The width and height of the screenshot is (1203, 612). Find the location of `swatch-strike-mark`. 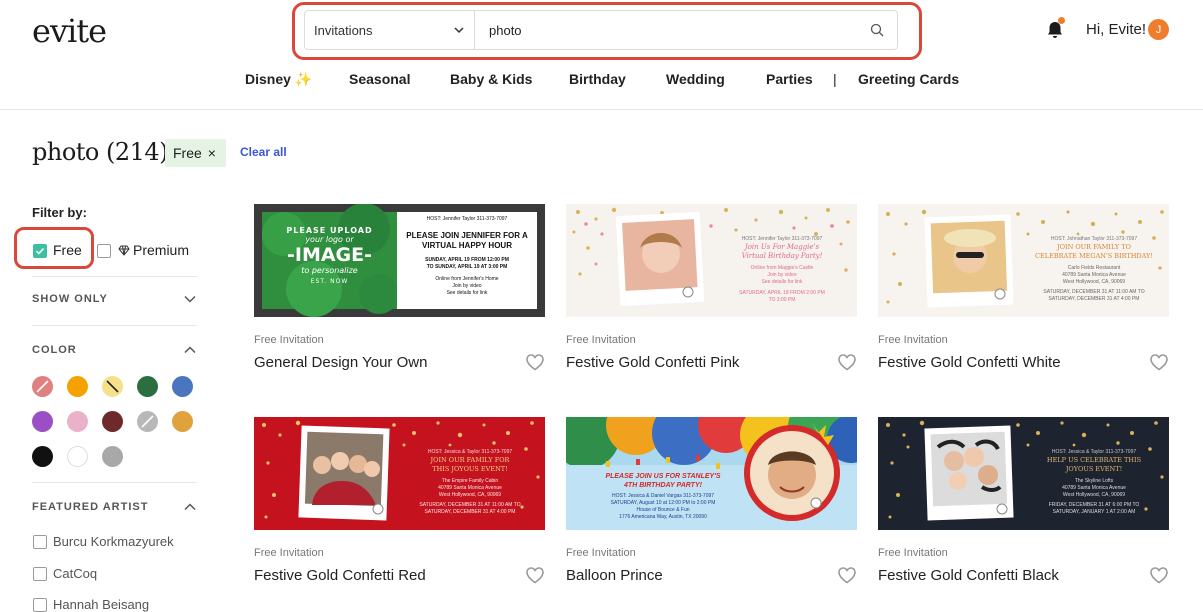

swatch-strike-mark is located at coordinates (42, 386).